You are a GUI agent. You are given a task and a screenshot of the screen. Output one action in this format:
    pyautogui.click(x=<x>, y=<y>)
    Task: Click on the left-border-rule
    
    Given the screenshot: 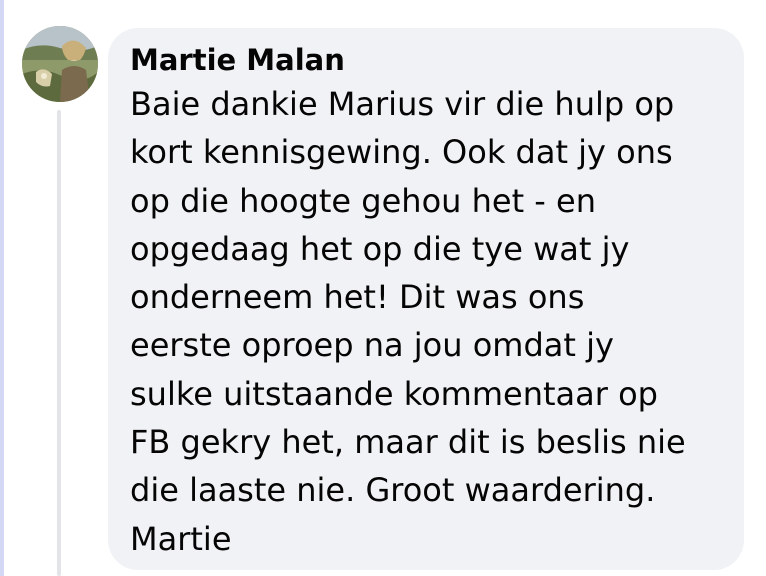 What is the action you would take?
    pyautogui.click(x=2, y=288)
    